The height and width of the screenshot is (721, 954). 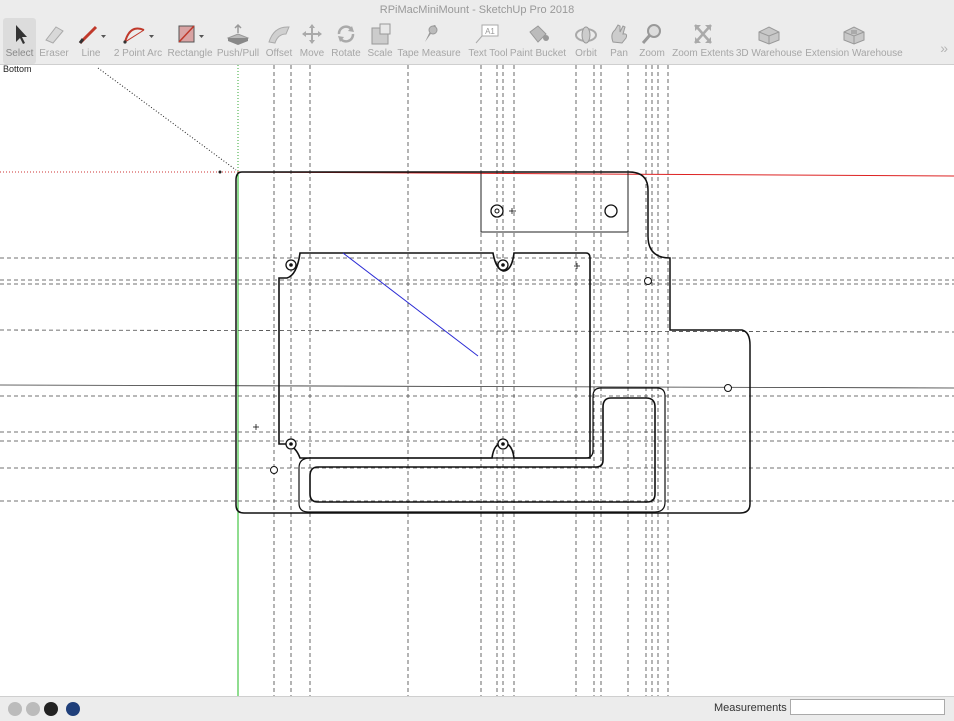 I want to click on text-tool-button: A1 Text Tool, so click(x=488, y=41).